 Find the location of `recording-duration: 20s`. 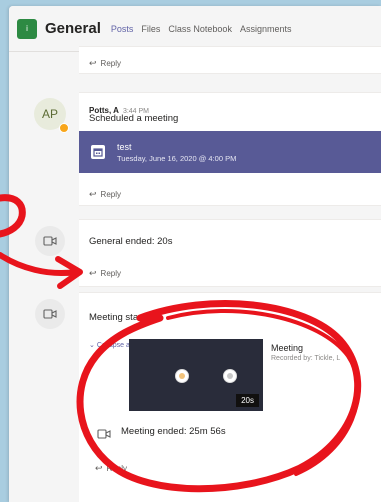

recording-duration: 20s is located at coordinates (247, 400).